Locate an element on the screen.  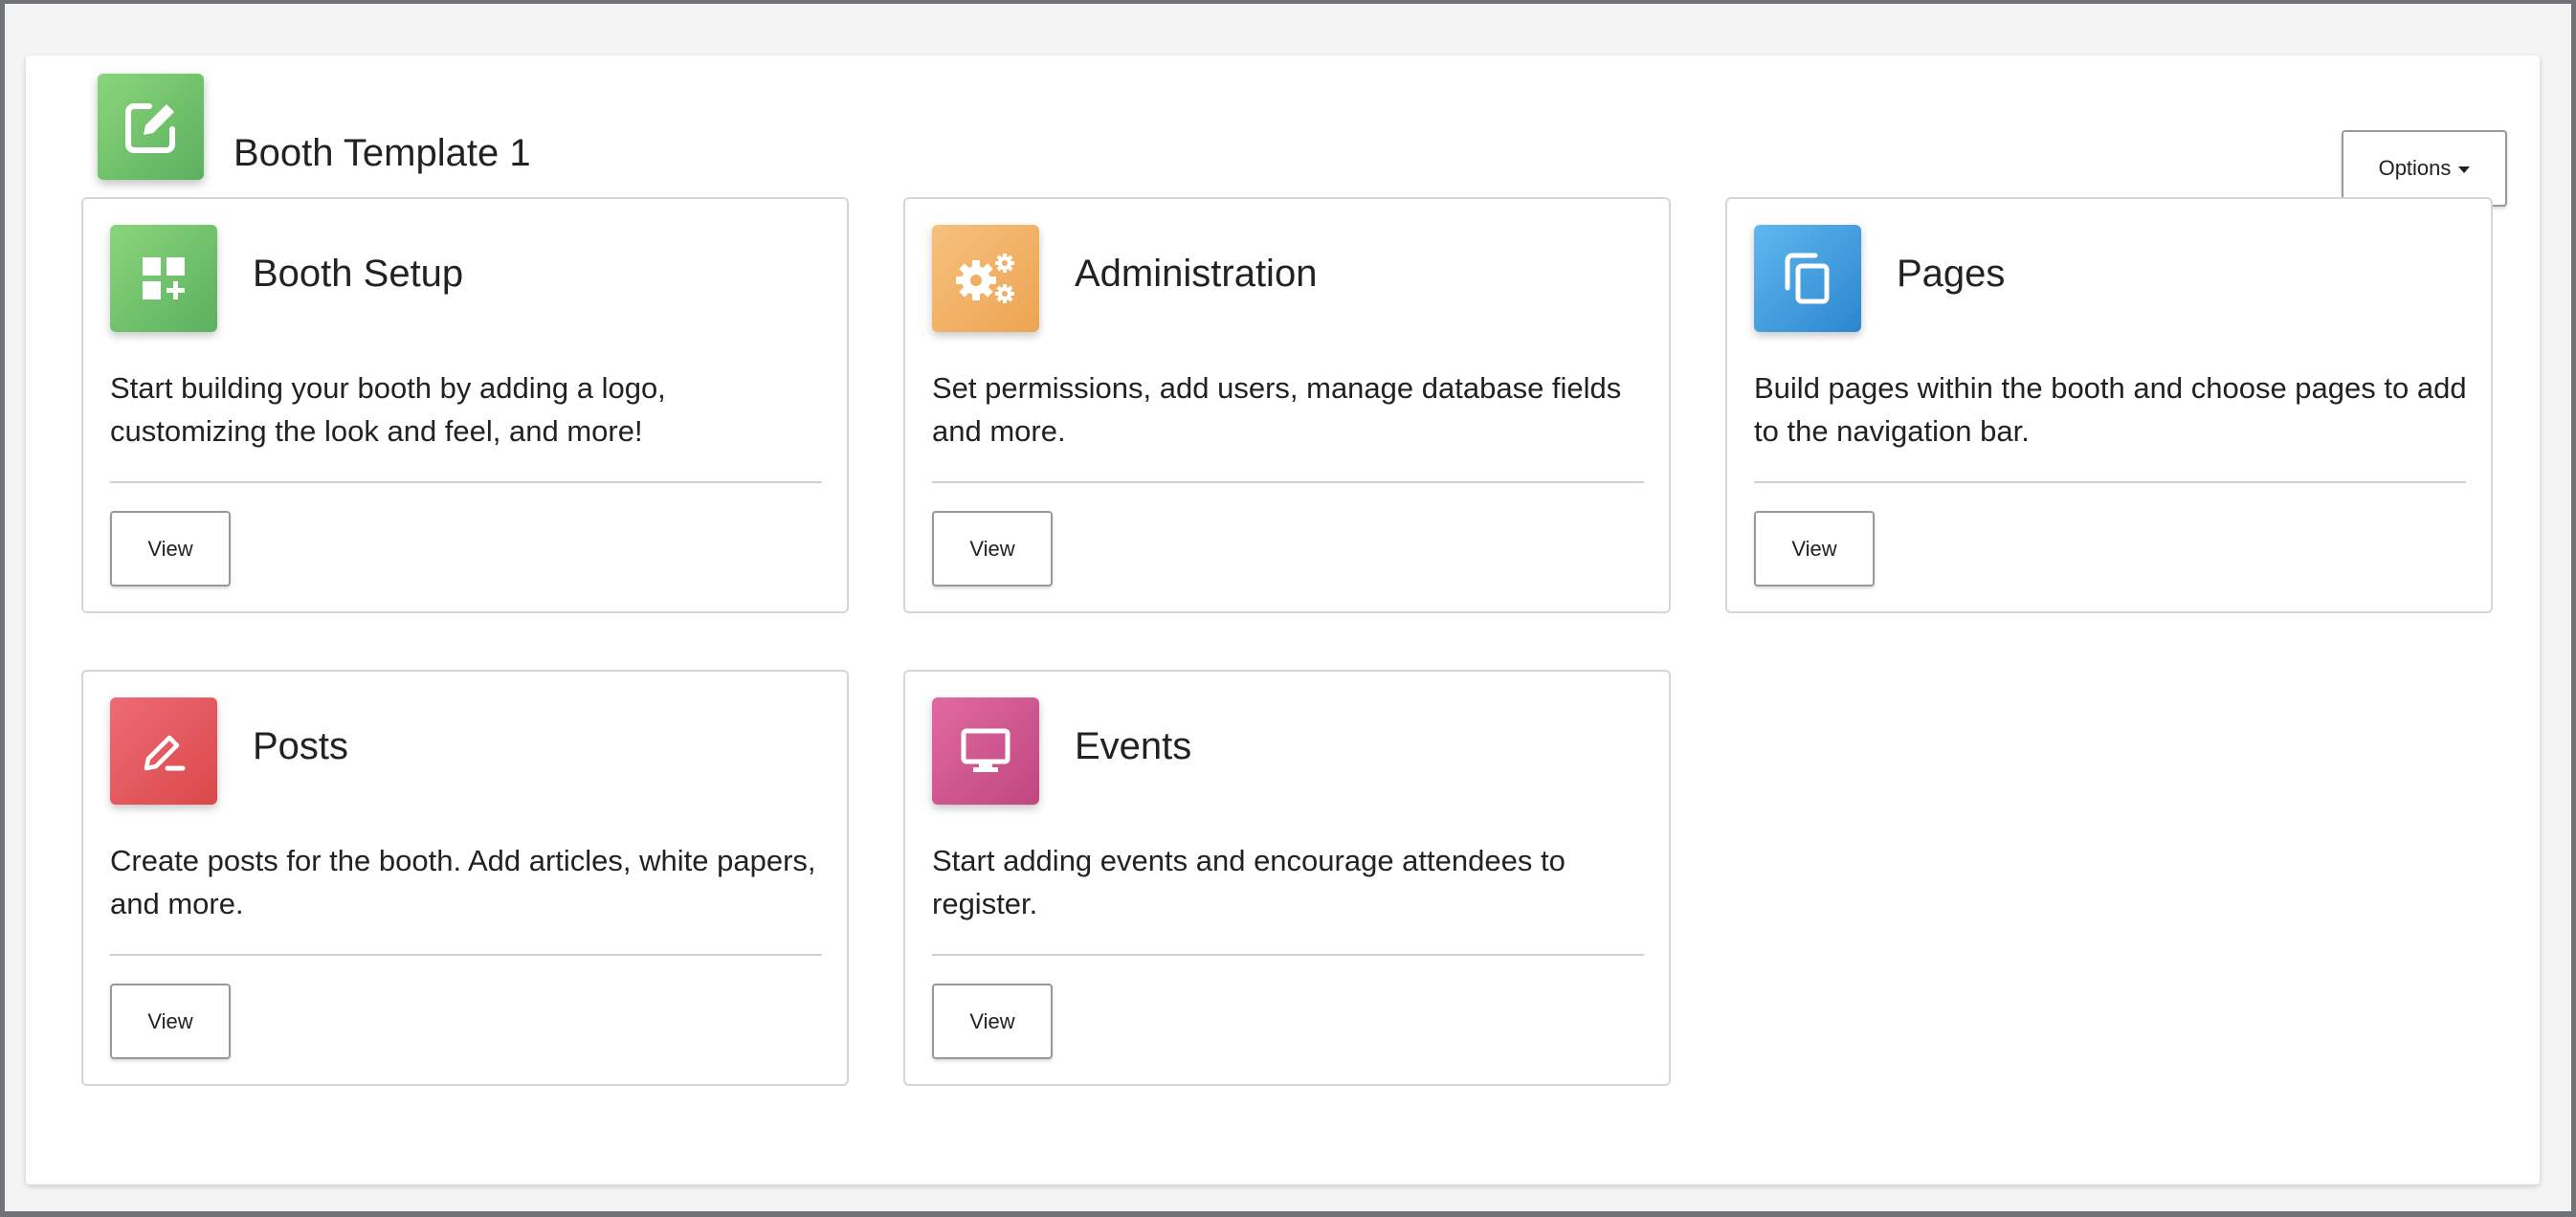
dashboard-add-icon is located at coordinates (163, 278).